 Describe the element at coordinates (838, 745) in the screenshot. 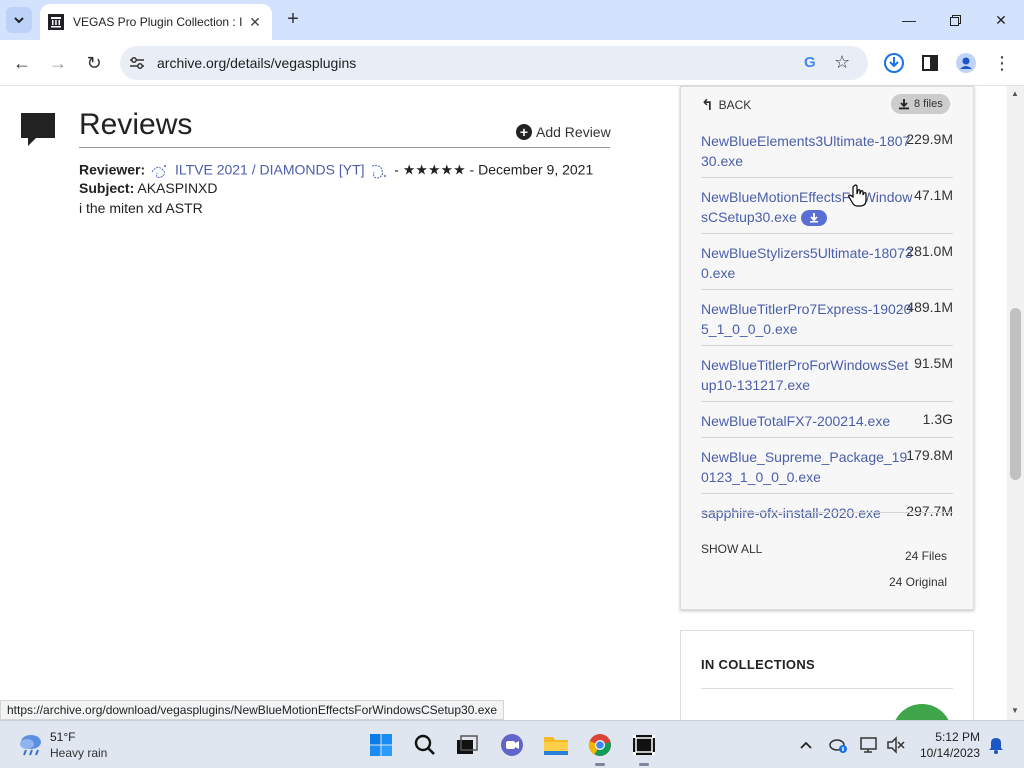

I see `network-status-icon` at that location.